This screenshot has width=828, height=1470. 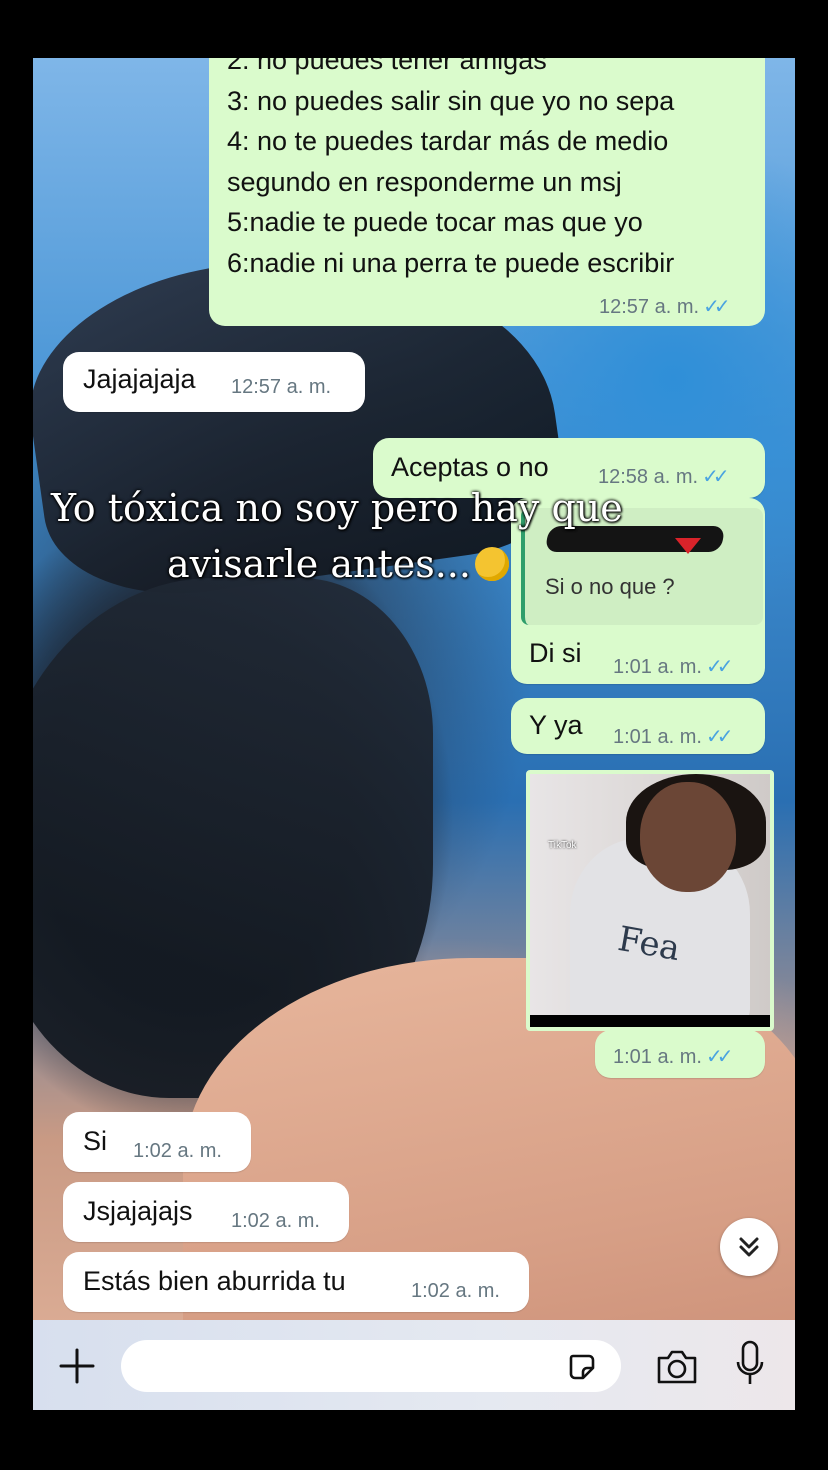 I want to click on message-time: 12:57 a. m. ✓✓, so click(x=664, y=307).